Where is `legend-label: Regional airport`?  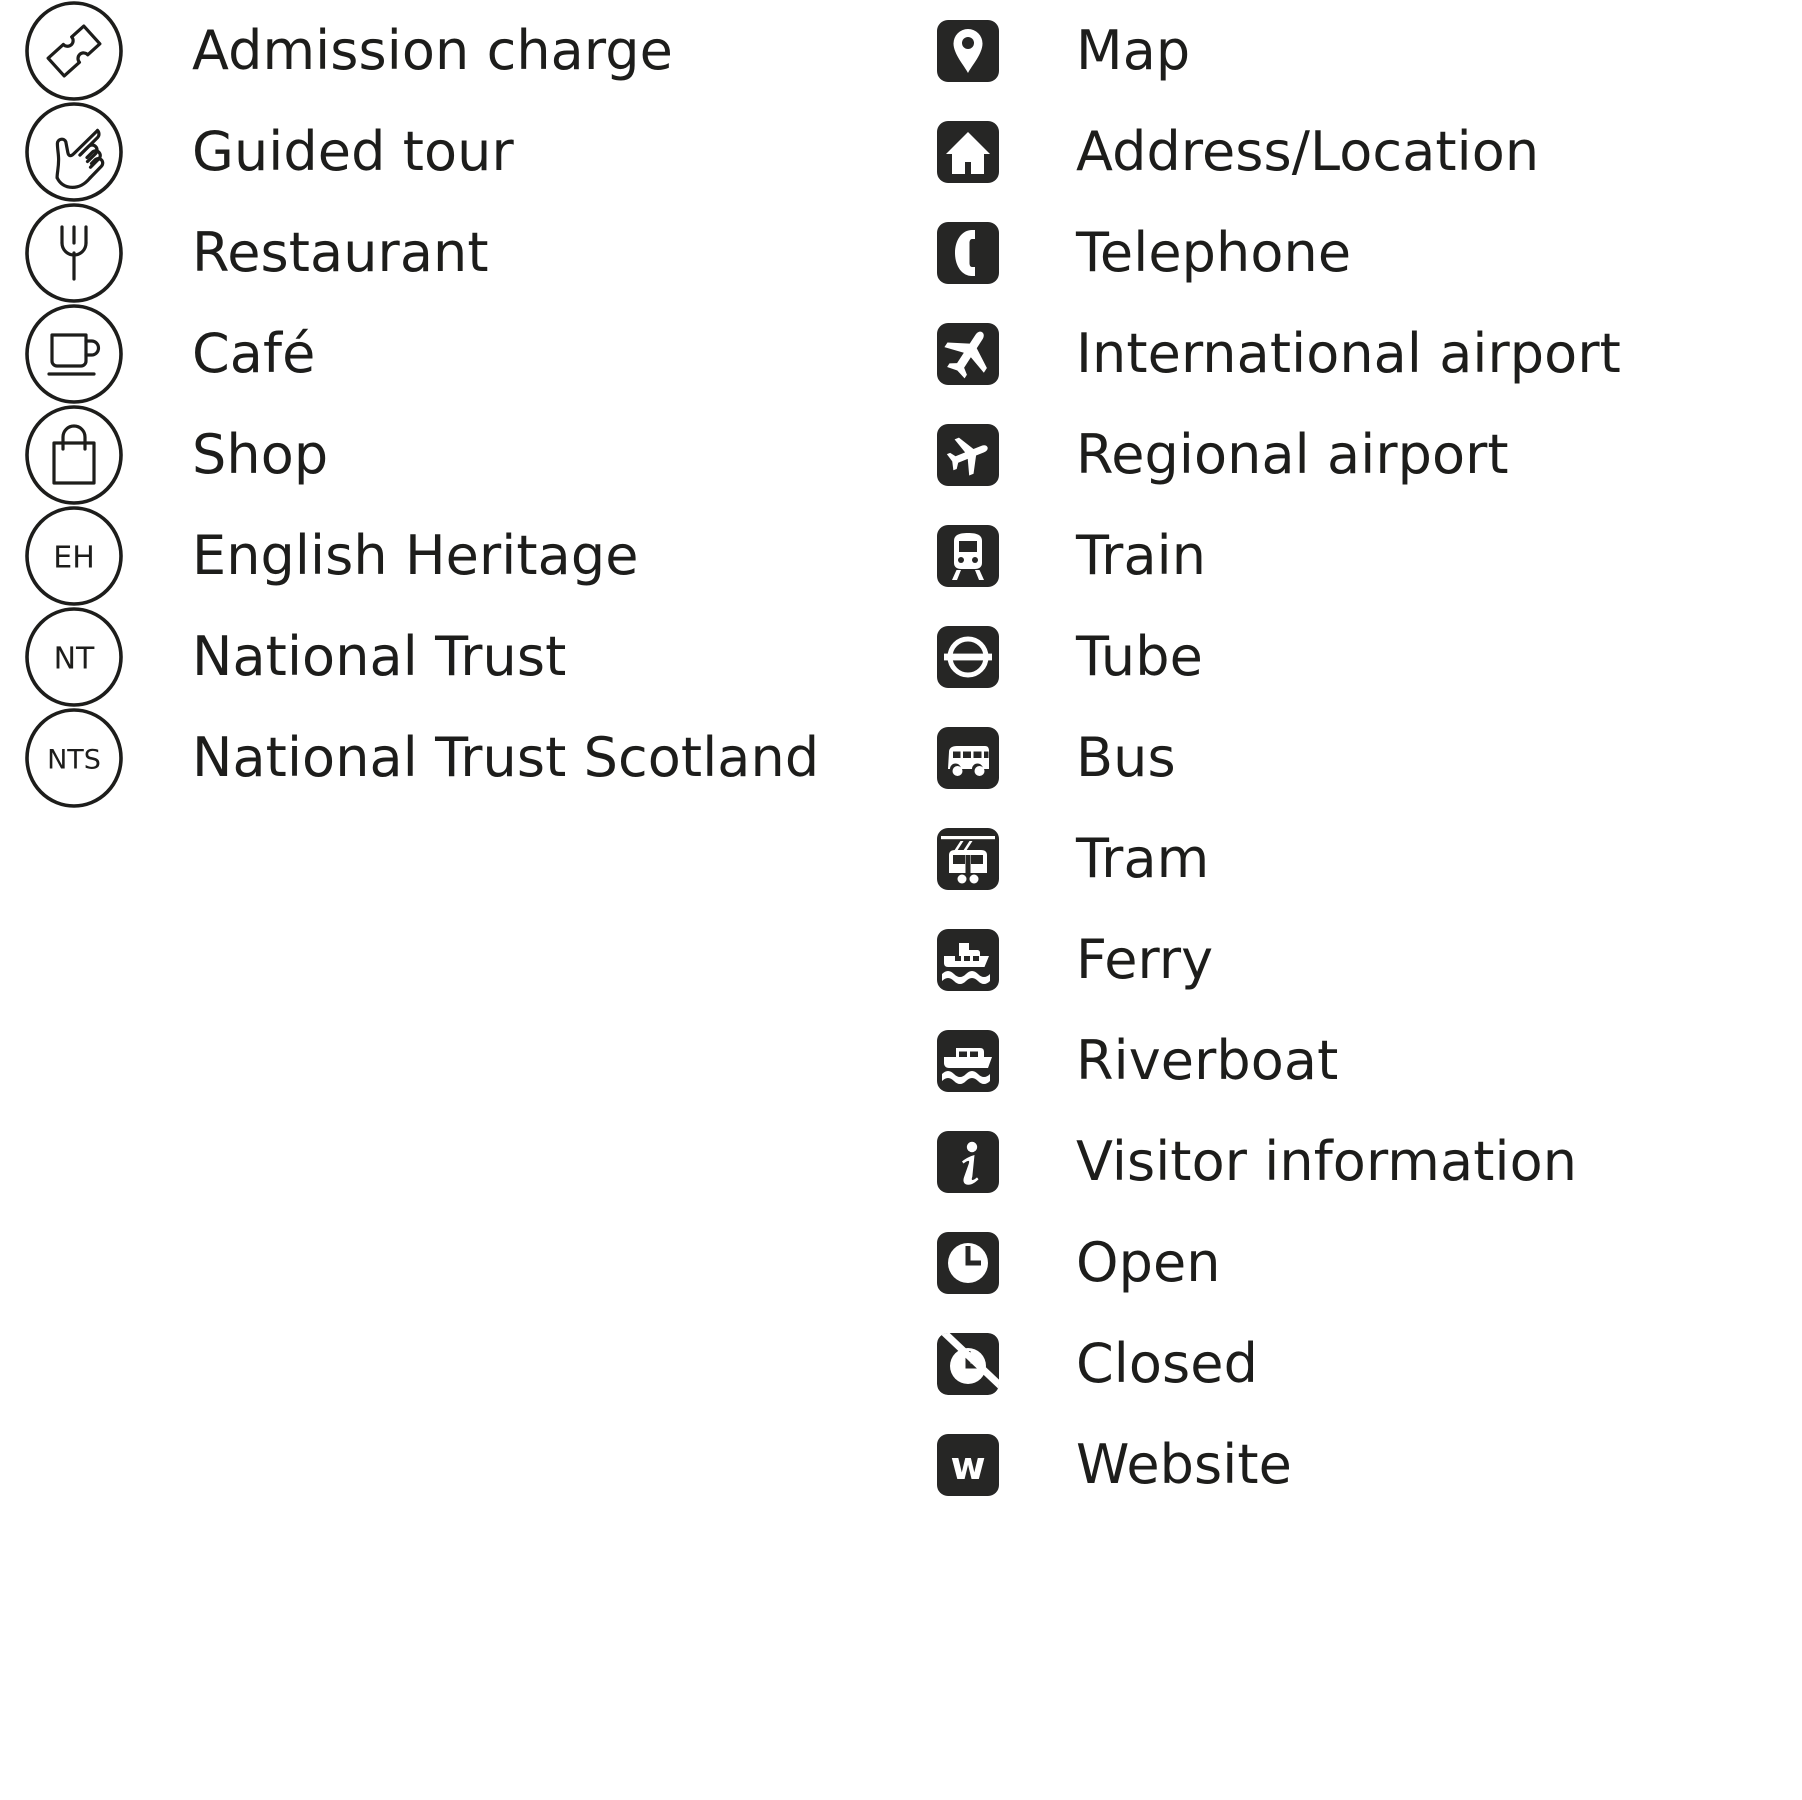
legend-label: Regional airport is located at coordinates (1292, 454).